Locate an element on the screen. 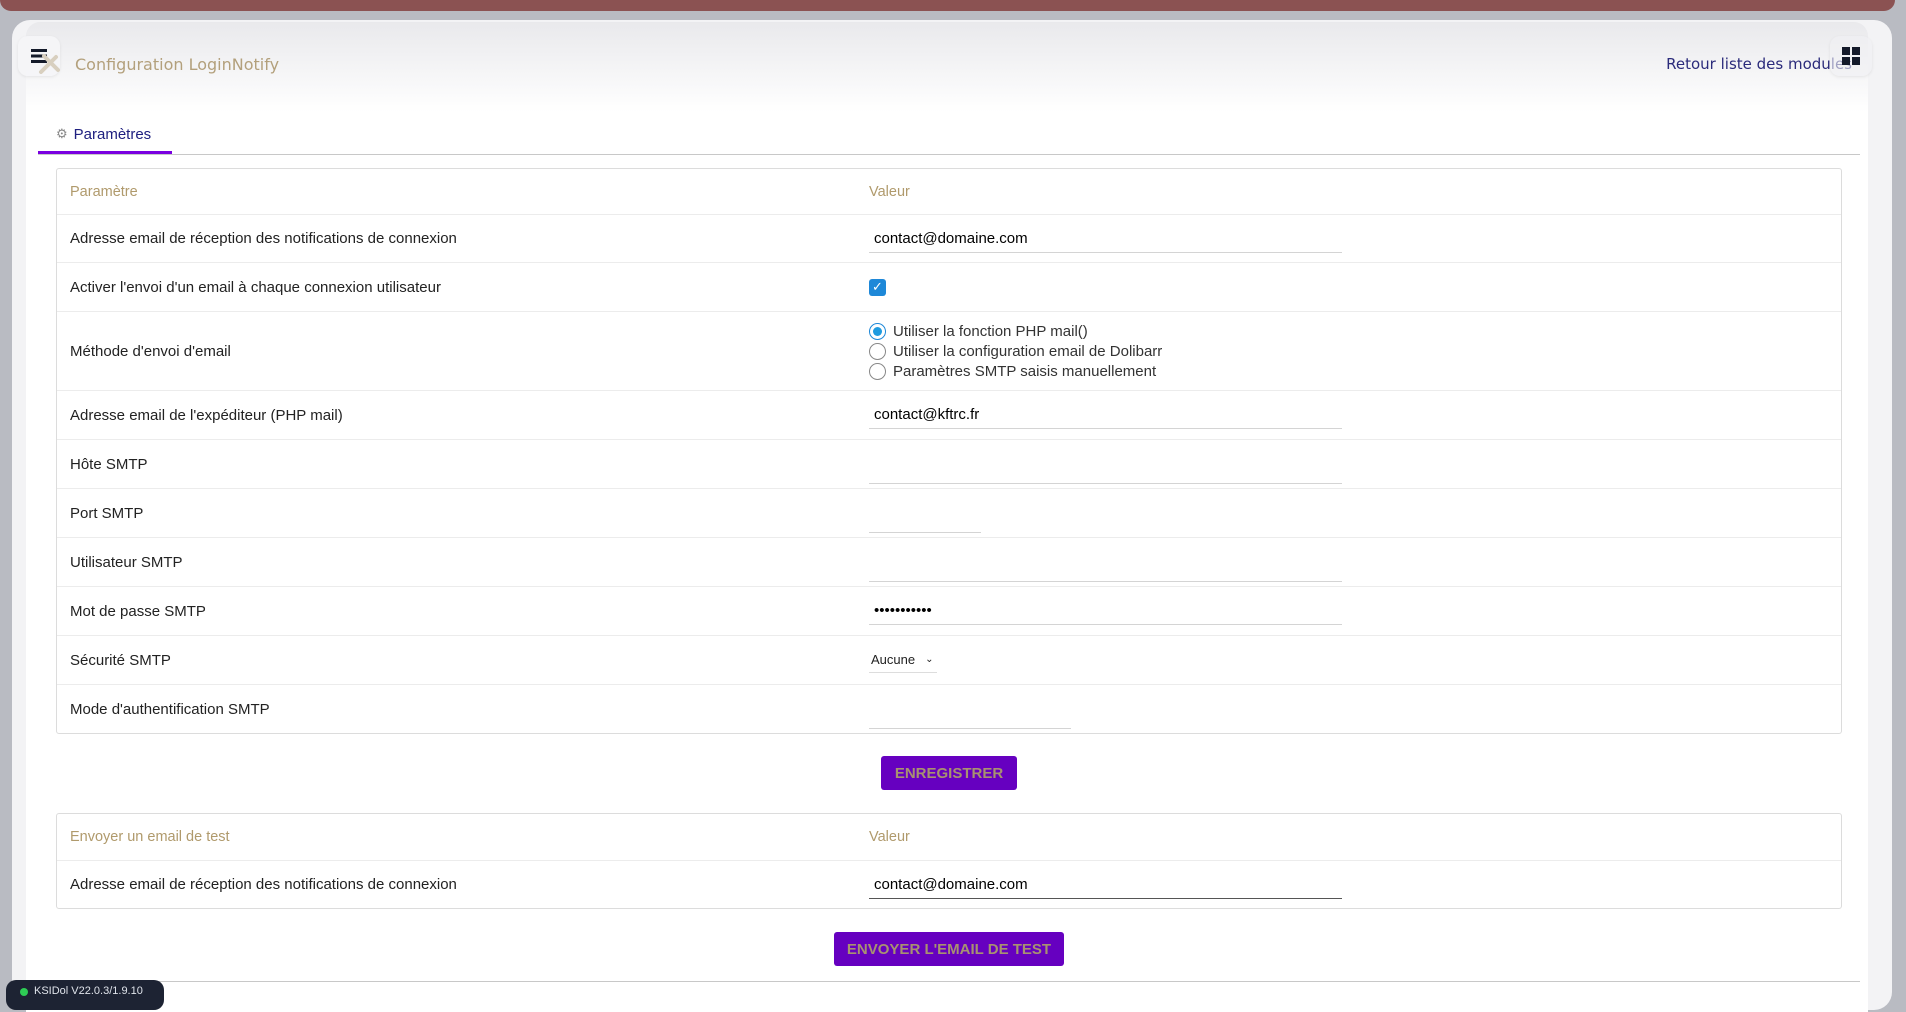  table-row: Utilisateur SMTP is located at coordinates (949, 561).